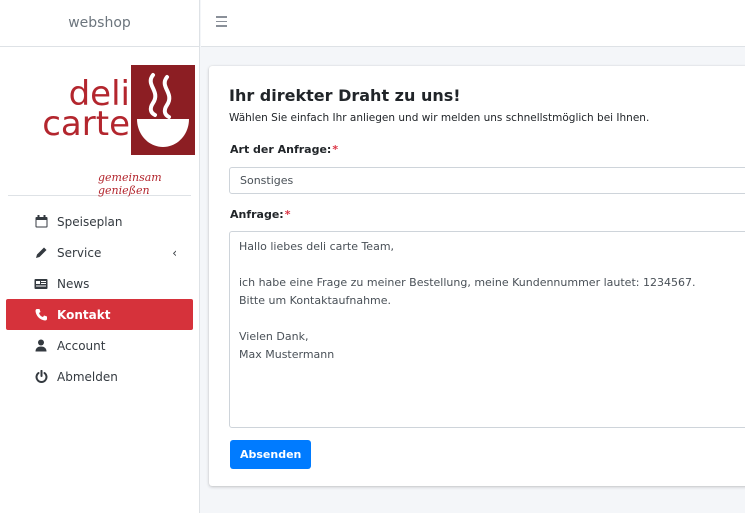  I want to click on sidebar-item-label: Speiseplan, so click(90, 221).